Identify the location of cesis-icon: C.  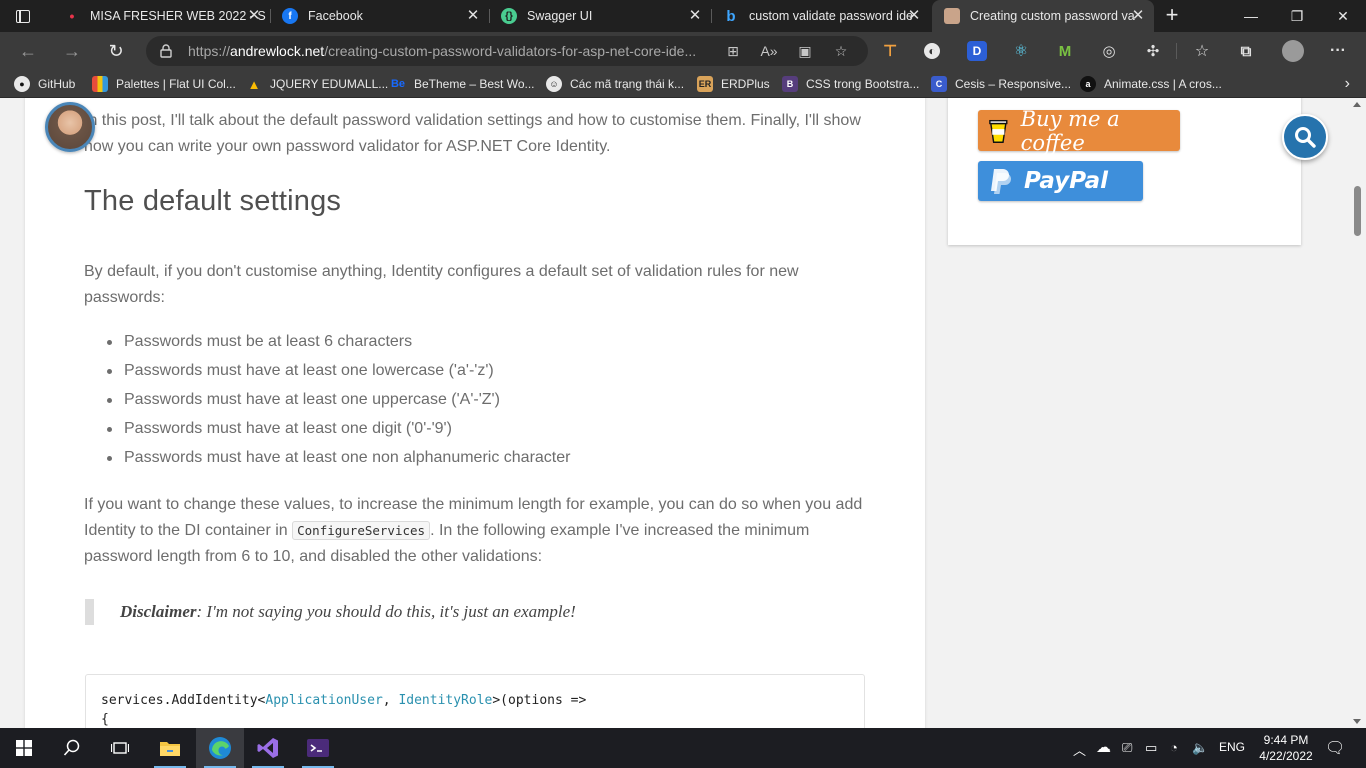
(939, 84).